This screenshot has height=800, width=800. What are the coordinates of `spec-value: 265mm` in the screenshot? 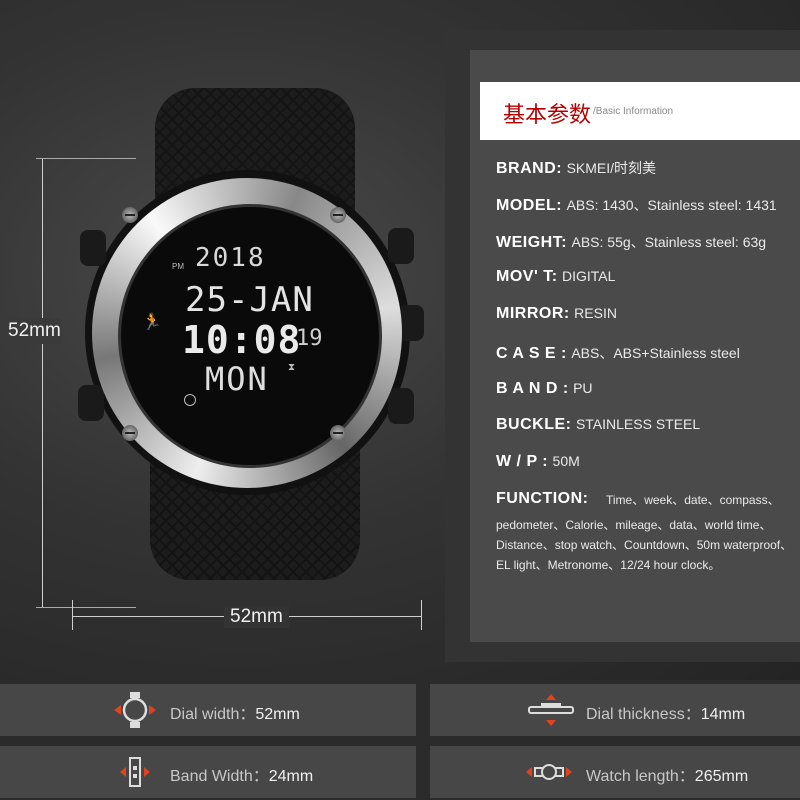 It's located at (721, 776).